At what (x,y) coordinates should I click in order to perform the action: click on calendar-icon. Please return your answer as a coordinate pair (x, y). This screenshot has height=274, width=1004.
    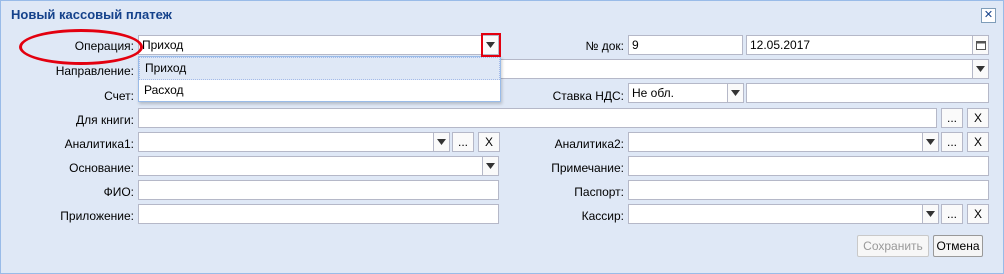
    Looking at the image, I should click on (980, 45).